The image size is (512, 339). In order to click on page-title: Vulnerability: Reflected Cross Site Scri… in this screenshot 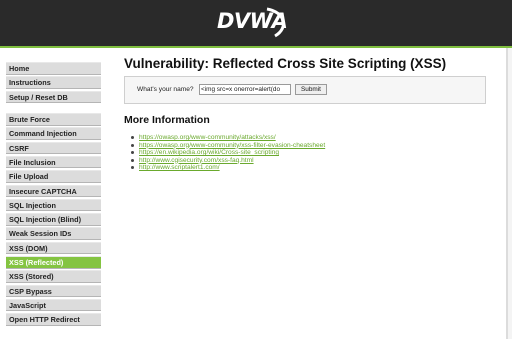, I will do `click(285, 63)`.